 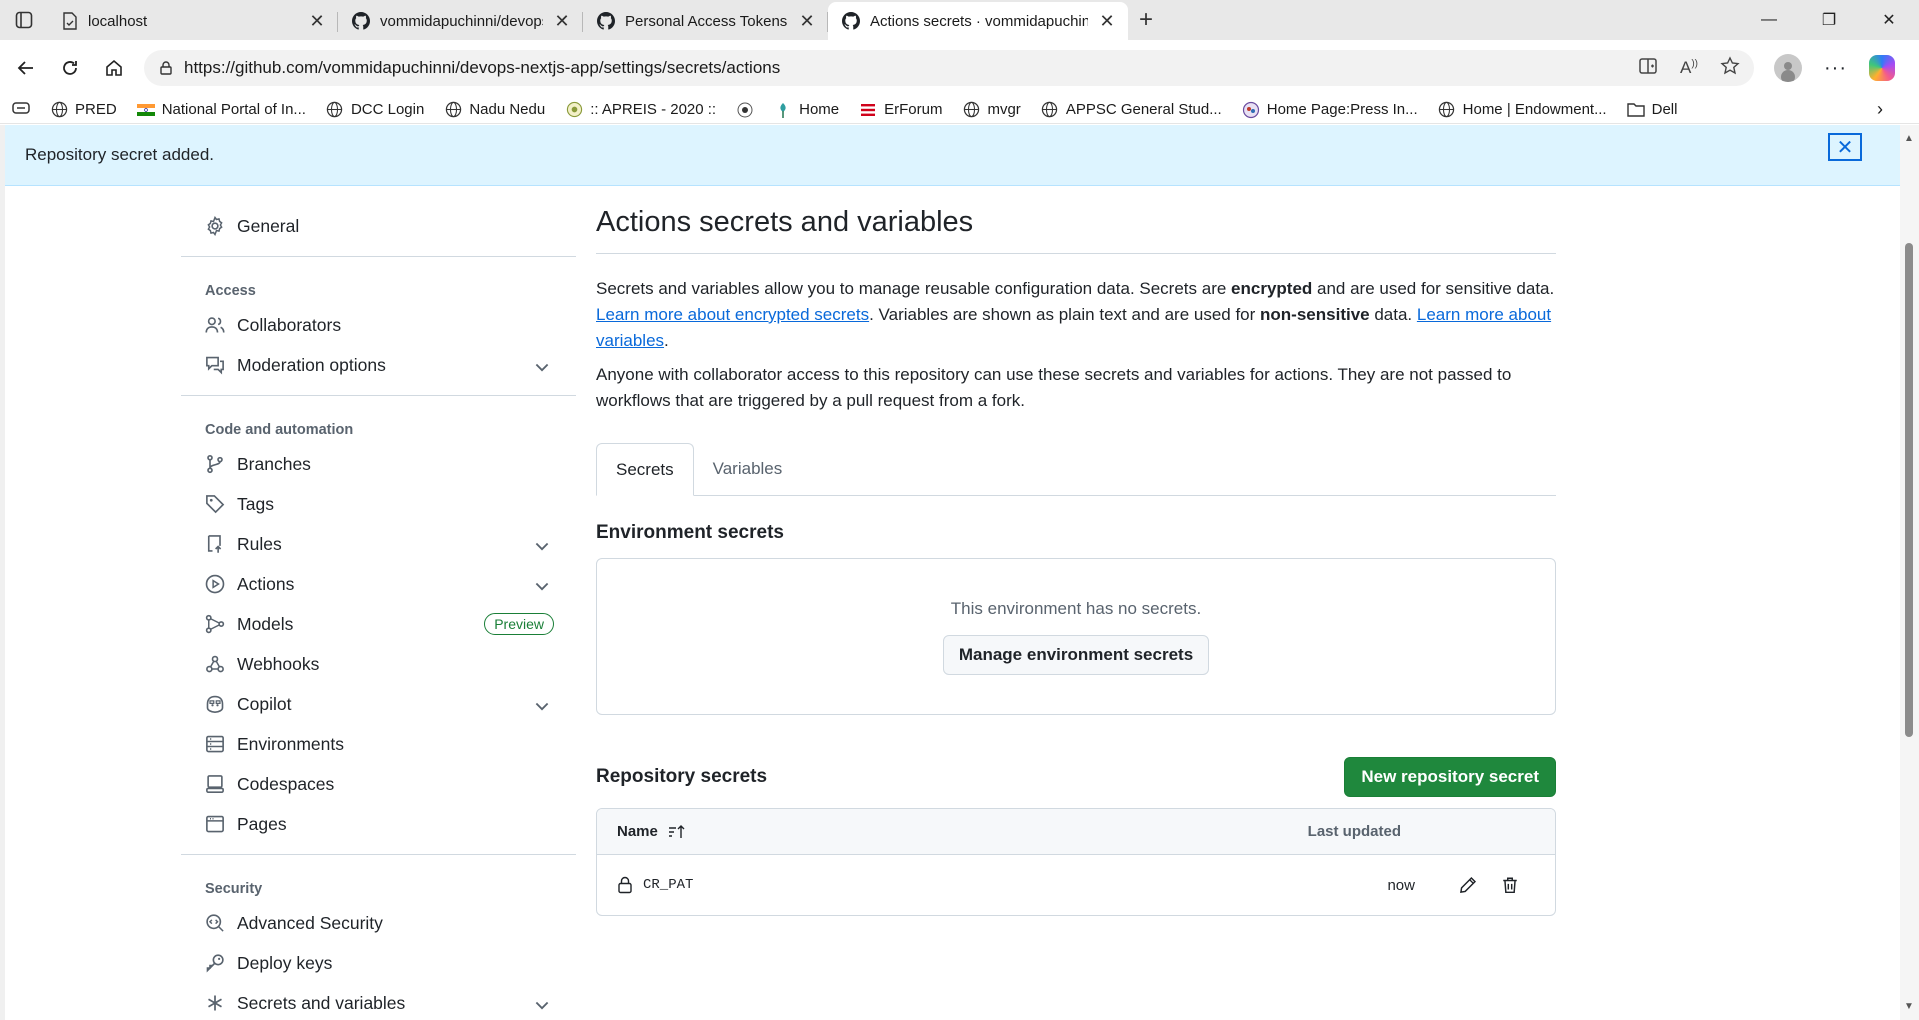 I want to click on page-title: Actions secrets and variables, so click(x=1076, y=230).